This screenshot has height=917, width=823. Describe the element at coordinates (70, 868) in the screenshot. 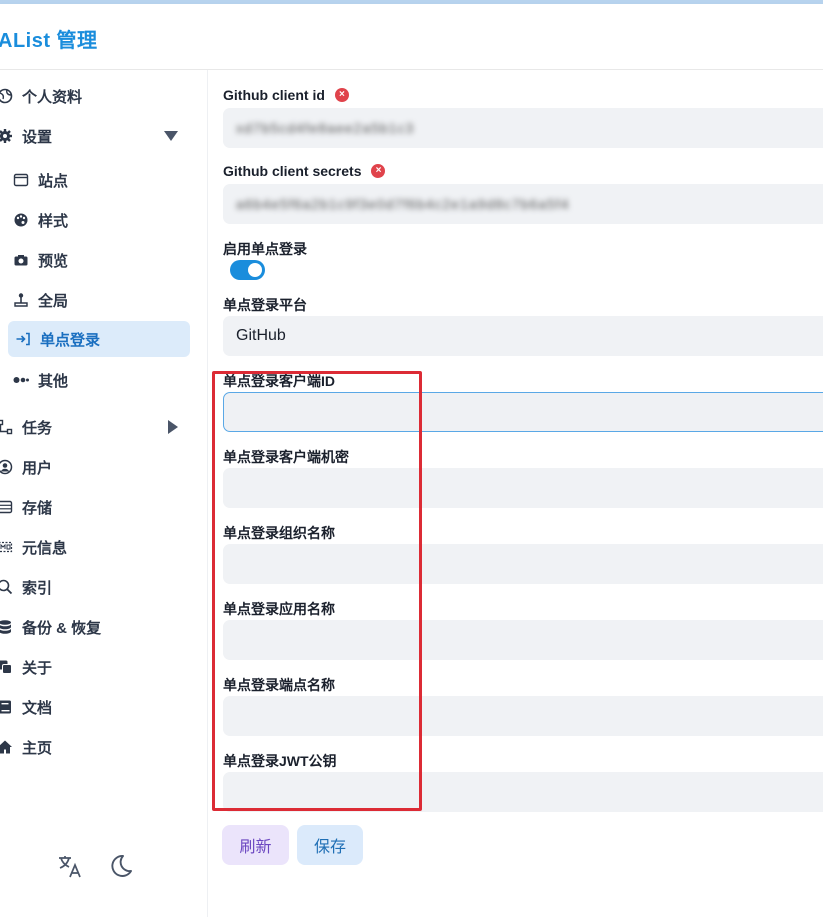

I see `translate-icon` at that location.